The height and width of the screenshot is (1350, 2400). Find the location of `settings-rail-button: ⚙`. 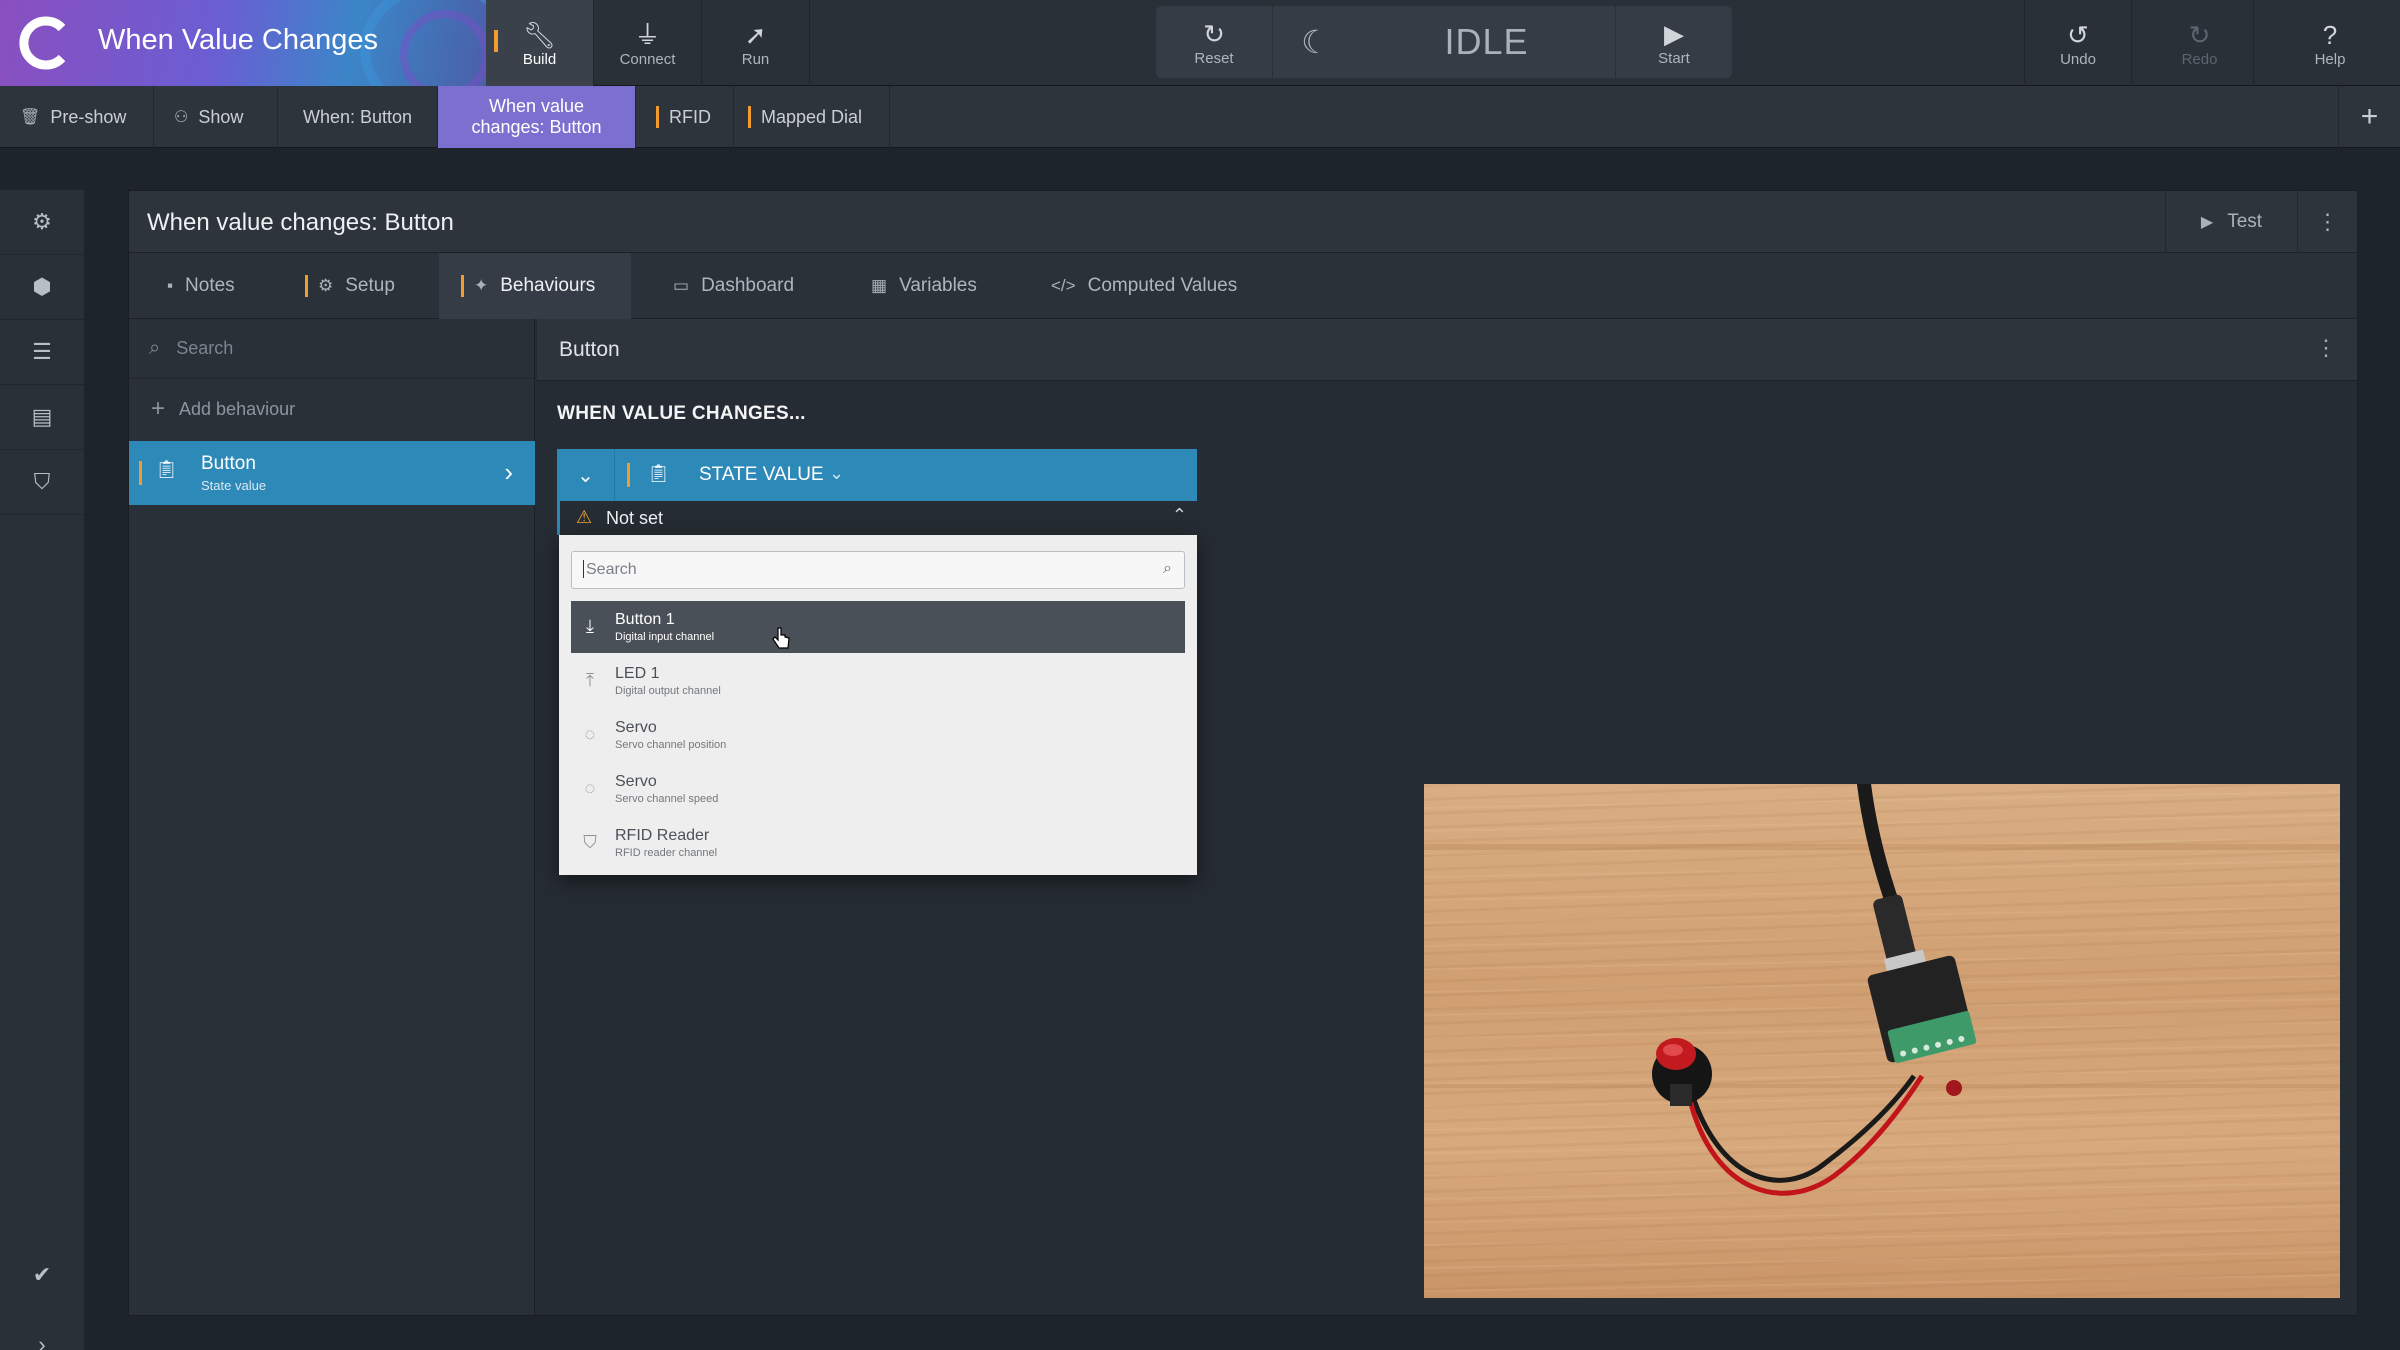

settings-rail-button: ⚙ is located at coordinates (42, 222).